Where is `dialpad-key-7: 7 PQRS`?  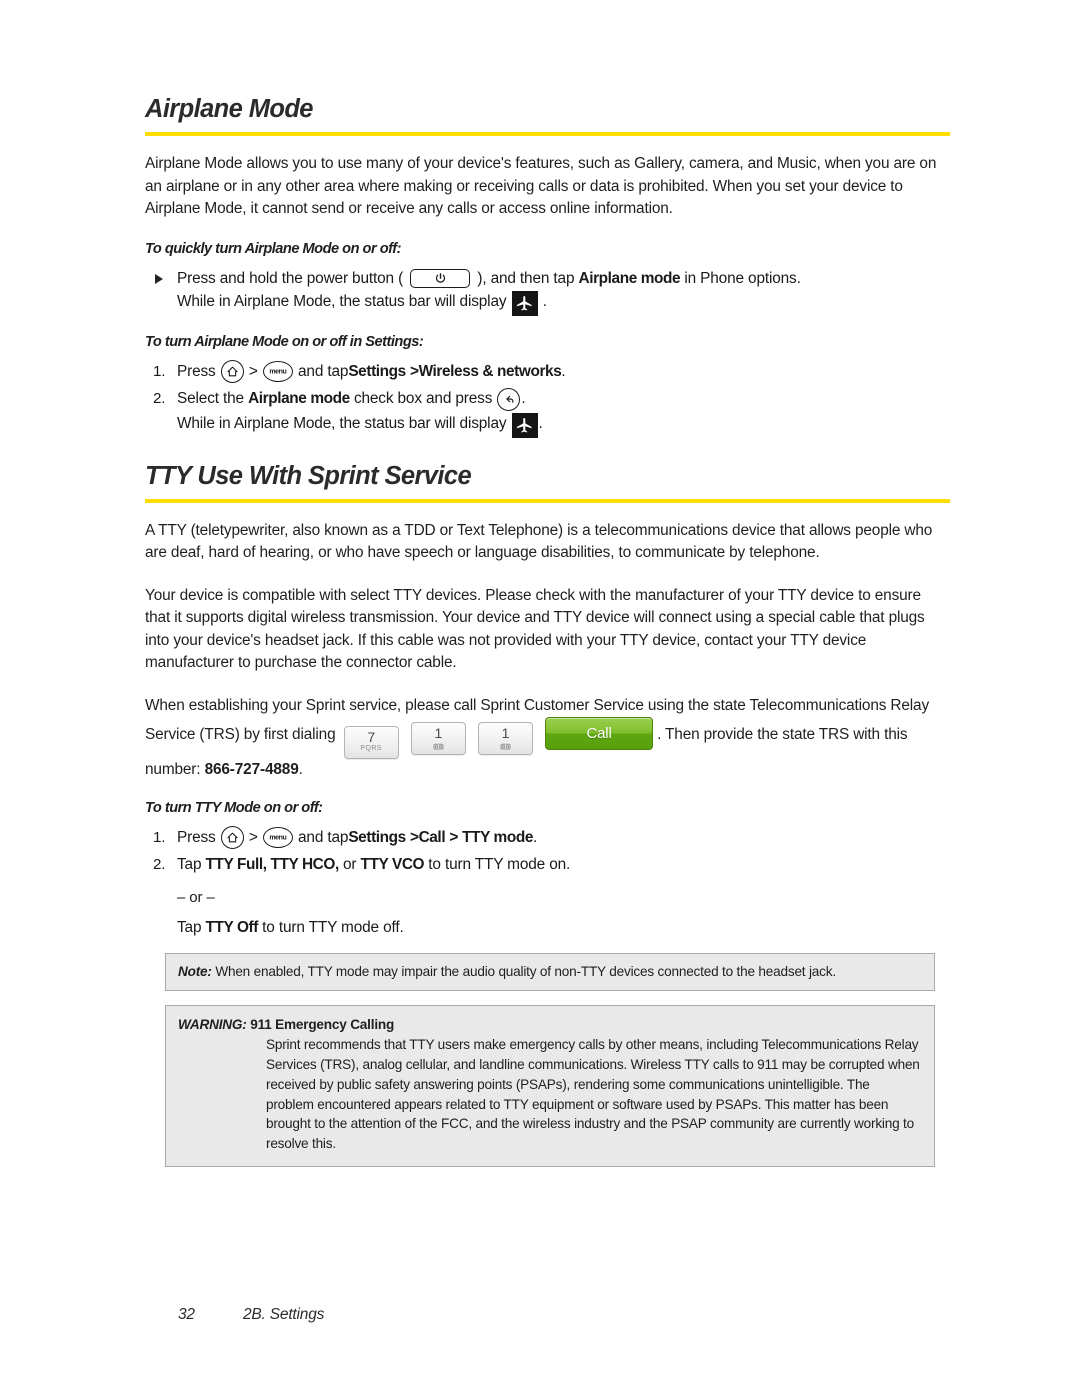
dialpad-key-7: 7 PQRS is located at coordinates (371, 743).